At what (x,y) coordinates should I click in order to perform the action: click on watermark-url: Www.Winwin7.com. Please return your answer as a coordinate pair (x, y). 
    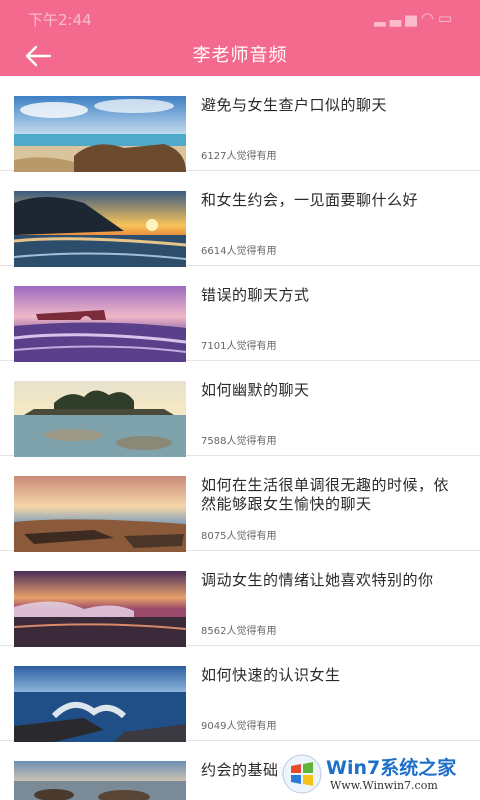
    Looking at the image, I should click on (384, 785).